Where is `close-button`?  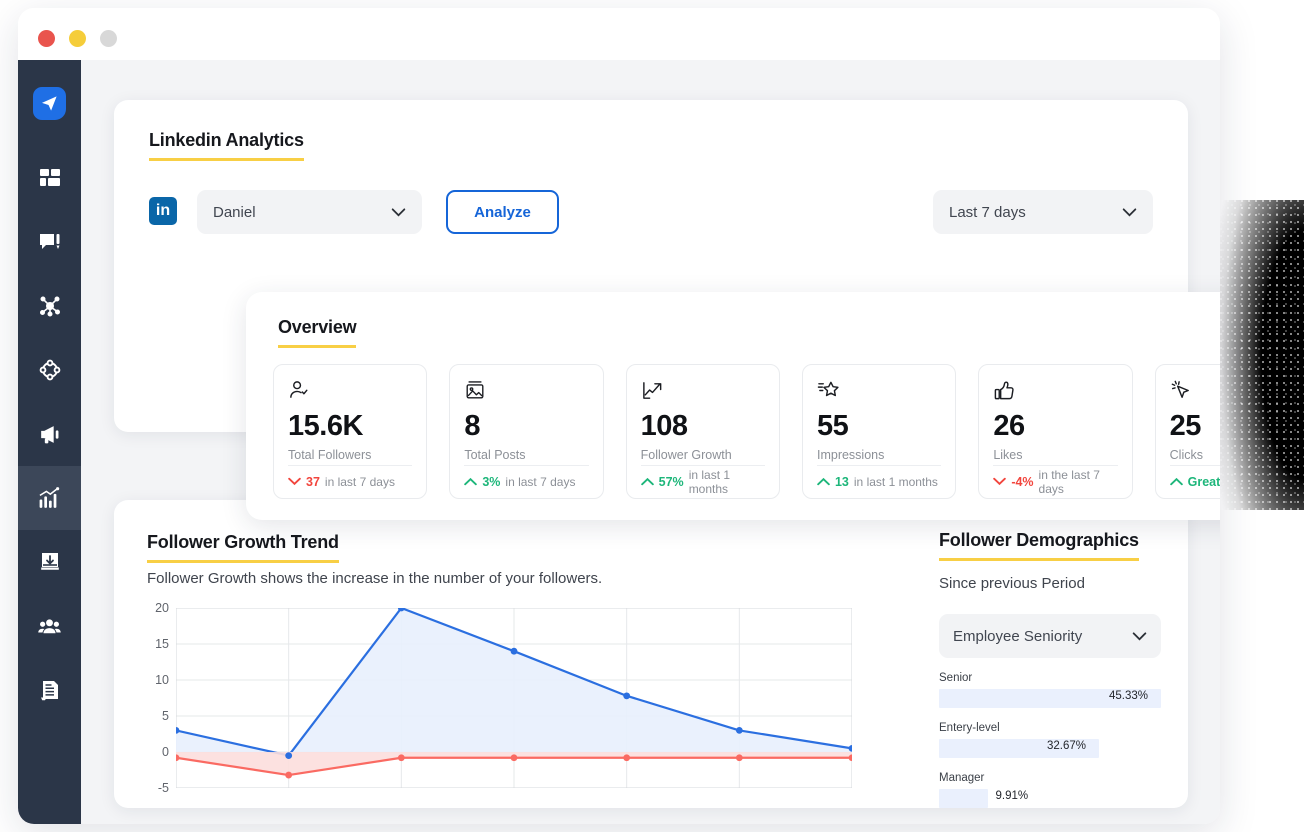
close-button is located at coordinates (46, 38).